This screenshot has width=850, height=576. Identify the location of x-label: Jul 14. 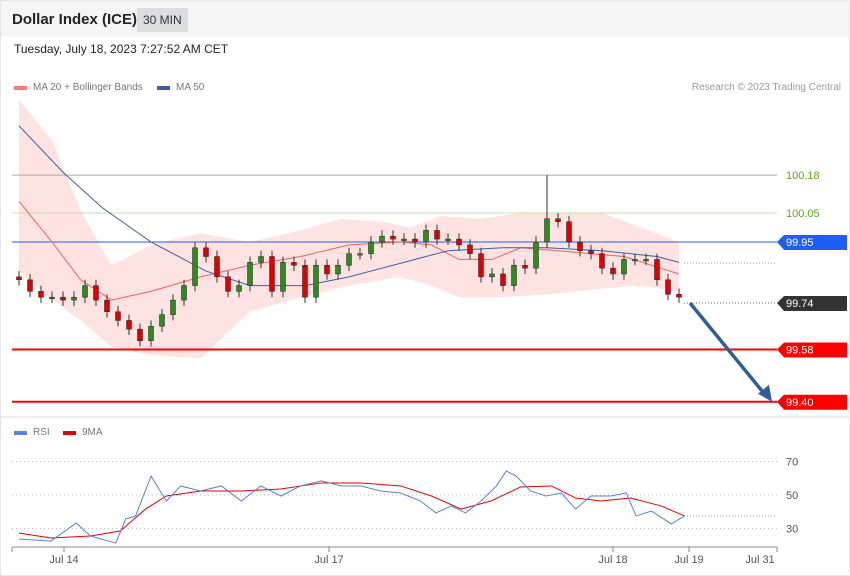
(64, 560).